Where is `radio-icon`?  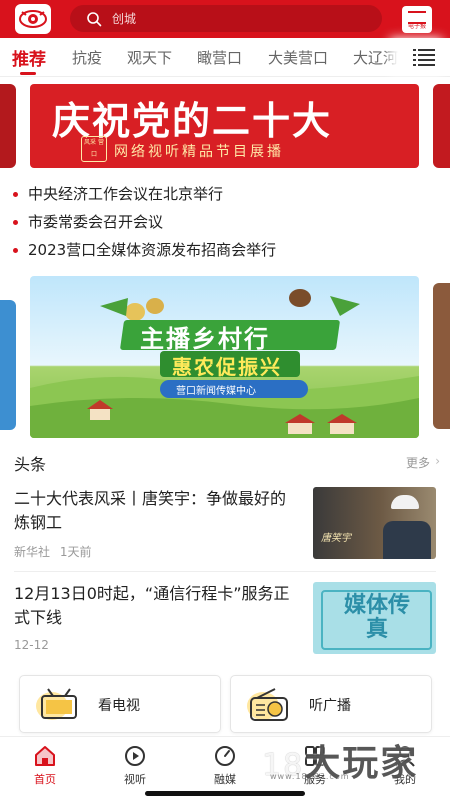 radio-icon is located at coordinates (267, 704).